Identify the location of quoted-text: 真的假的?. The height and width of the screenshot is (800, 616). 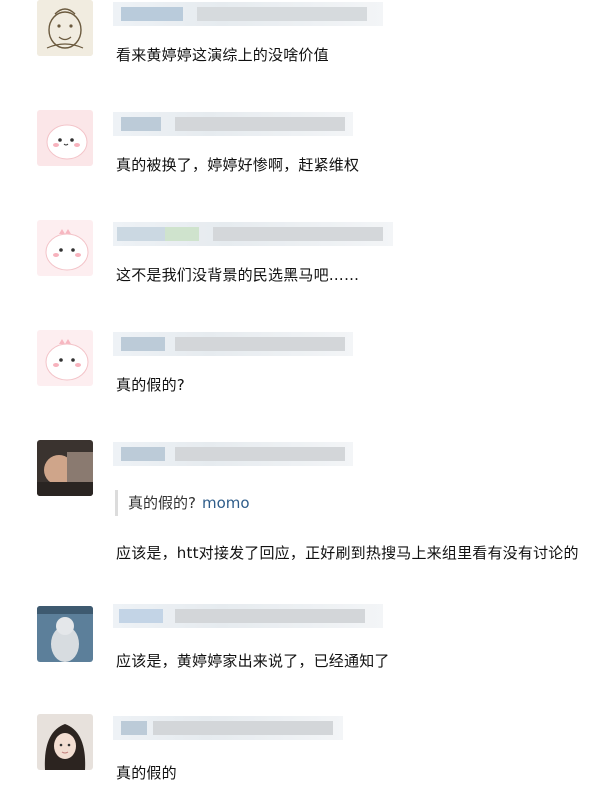
(162, 503).